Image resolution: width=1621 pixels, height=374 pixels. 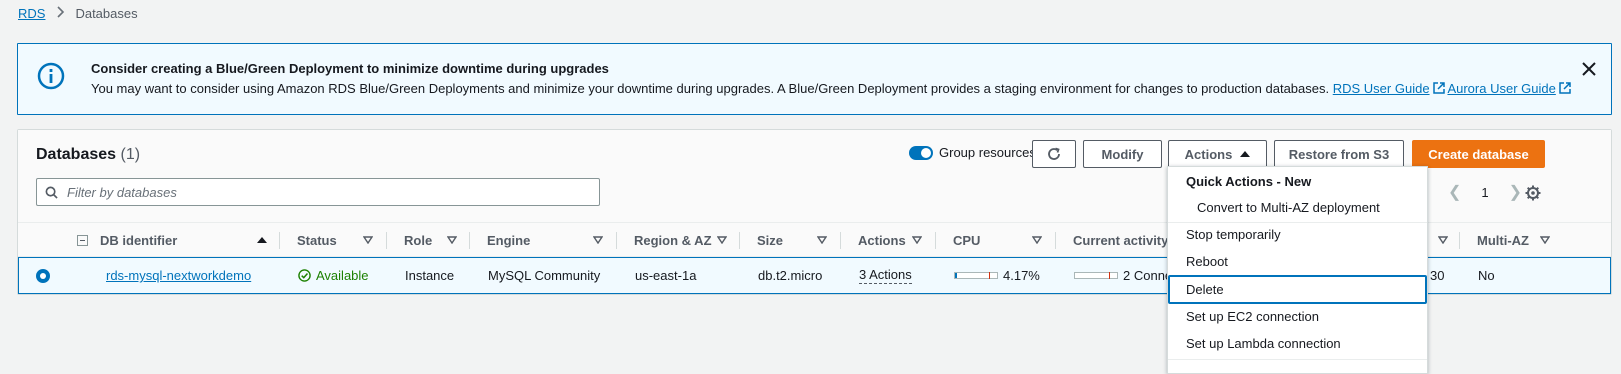 What do you see at coordinates (1478, 154) in the screenshot?
I see `create-database-button: Create database` at bounding box center [1478, 154].